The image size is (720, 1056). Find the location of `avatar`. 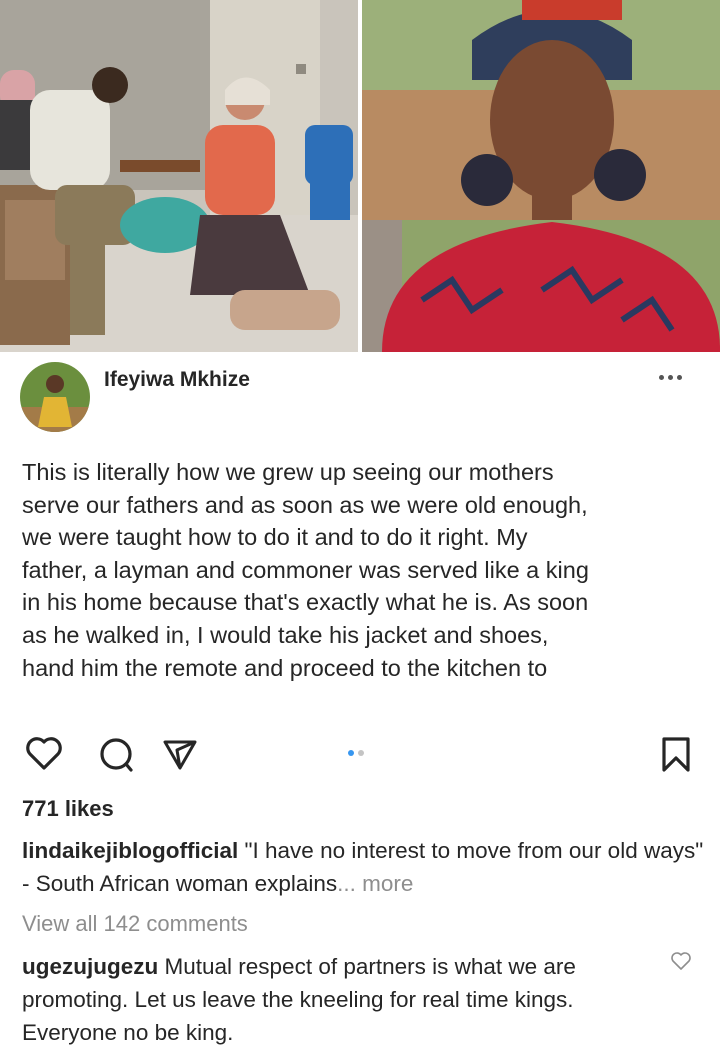

avatar is located at coordinates (55, 397).